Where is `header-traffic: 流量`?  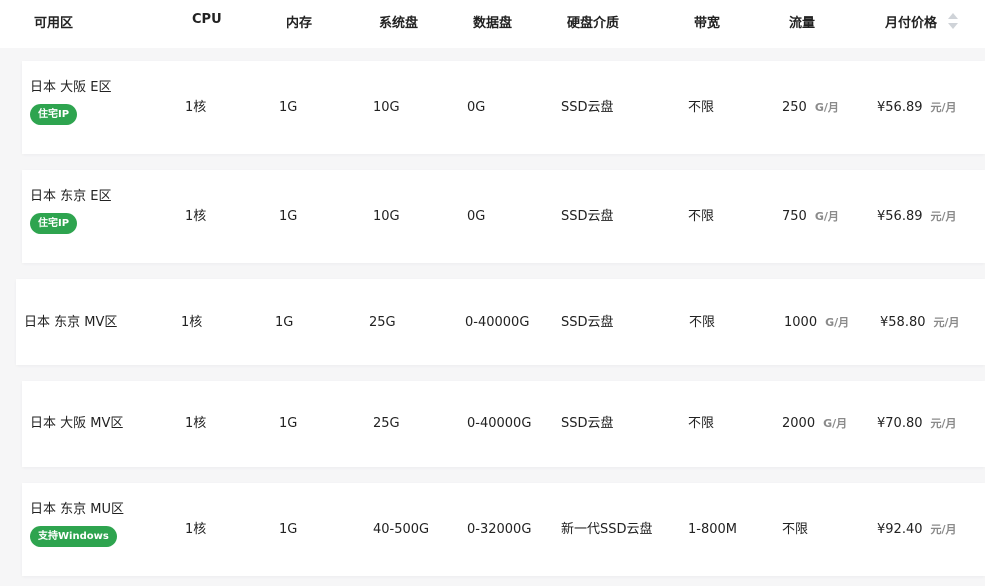
header-traffic: 流量 is located at coordinates (802, 23).